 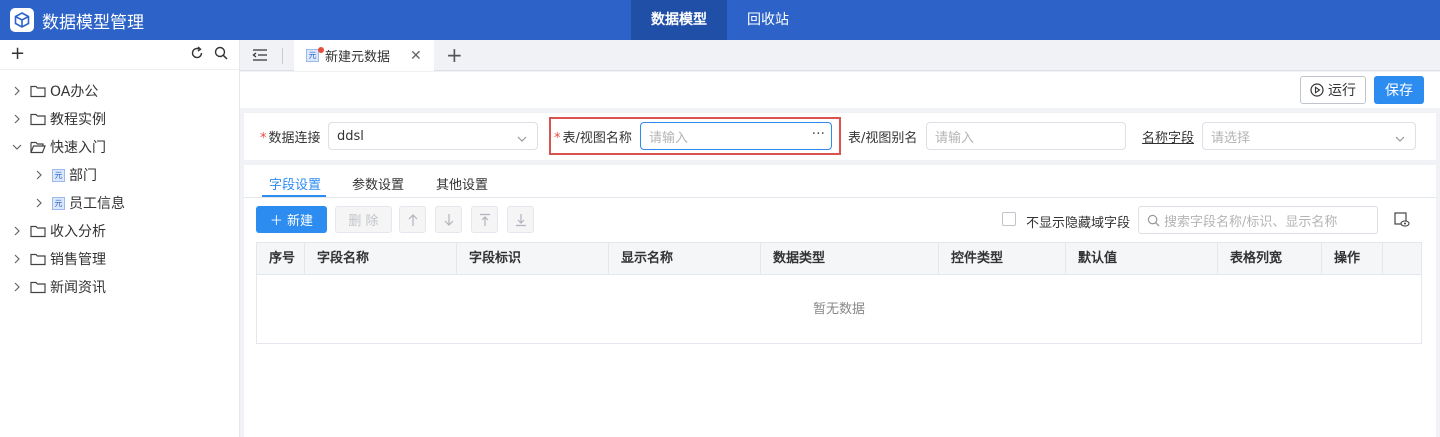 I want to click on tree-item-tutorial: 教程实例, so click(x=59, y=119).